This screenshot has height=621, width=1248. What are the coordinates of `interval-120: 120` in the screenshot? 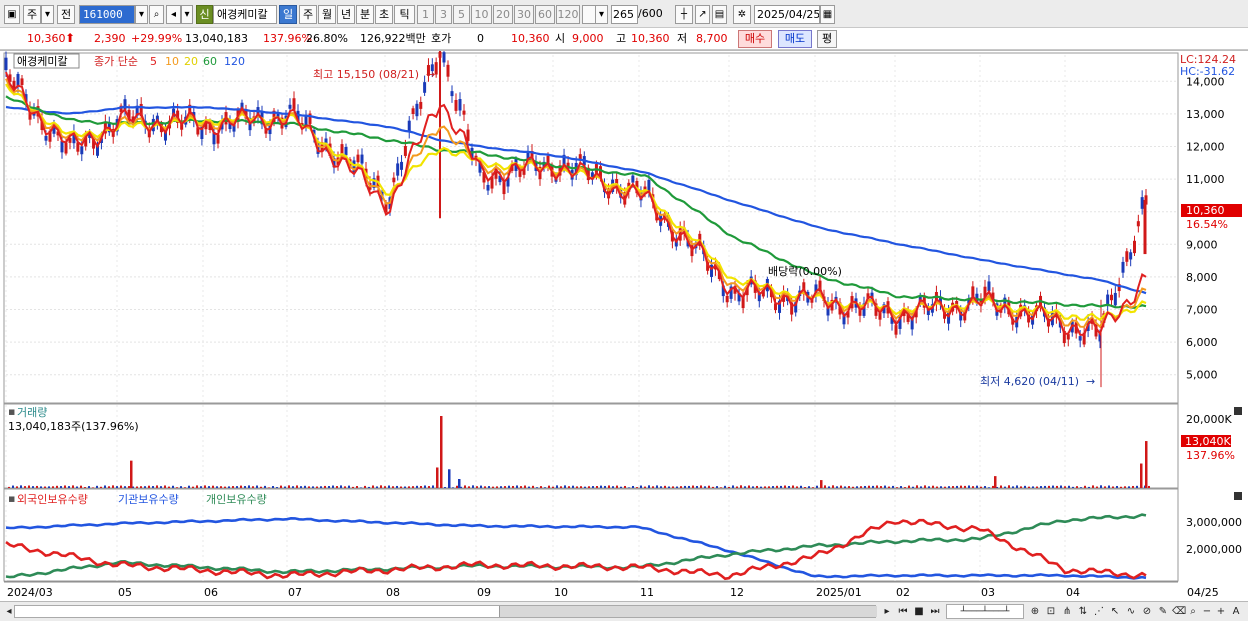 It's located at (568, 14).